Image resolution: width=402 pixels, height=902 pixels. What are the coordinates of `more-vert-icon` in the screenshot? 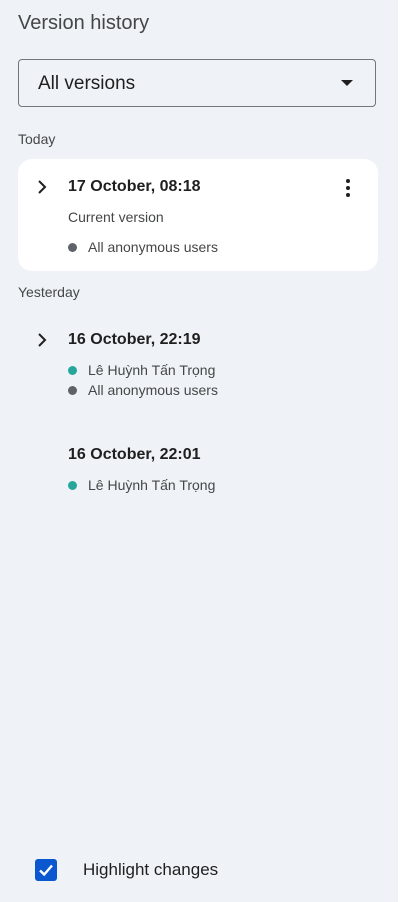 It's located at (348, 188).